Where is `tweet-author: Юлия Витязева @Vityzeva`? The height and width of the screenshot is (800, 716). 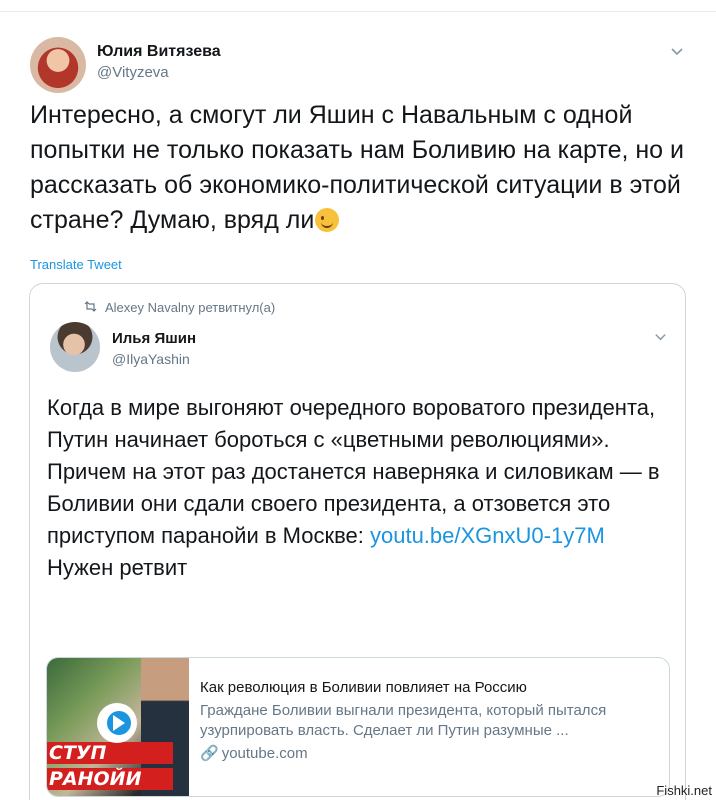 tweet-author: Юлия Витязева @Vityzeva is located at coordinates (159, 62).